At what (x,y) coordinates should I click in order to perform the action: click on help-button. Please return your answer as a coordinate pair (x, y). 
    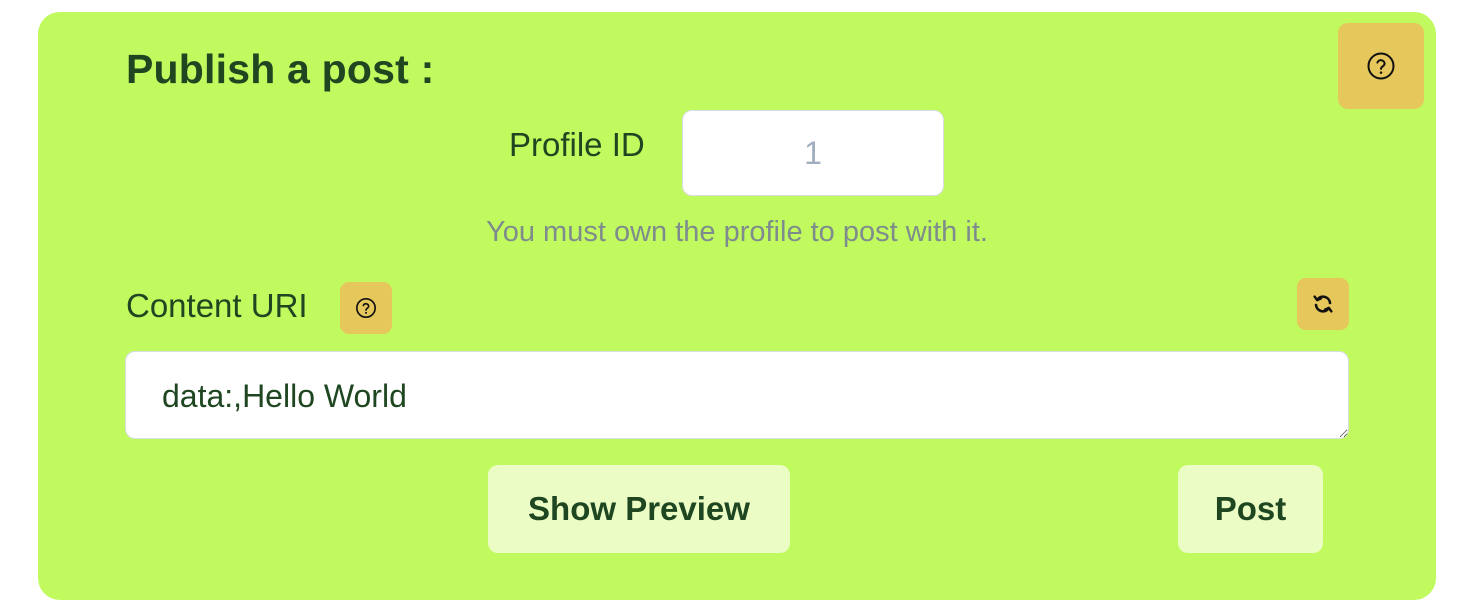
    Looking at the image, I should click on (1381, 66).